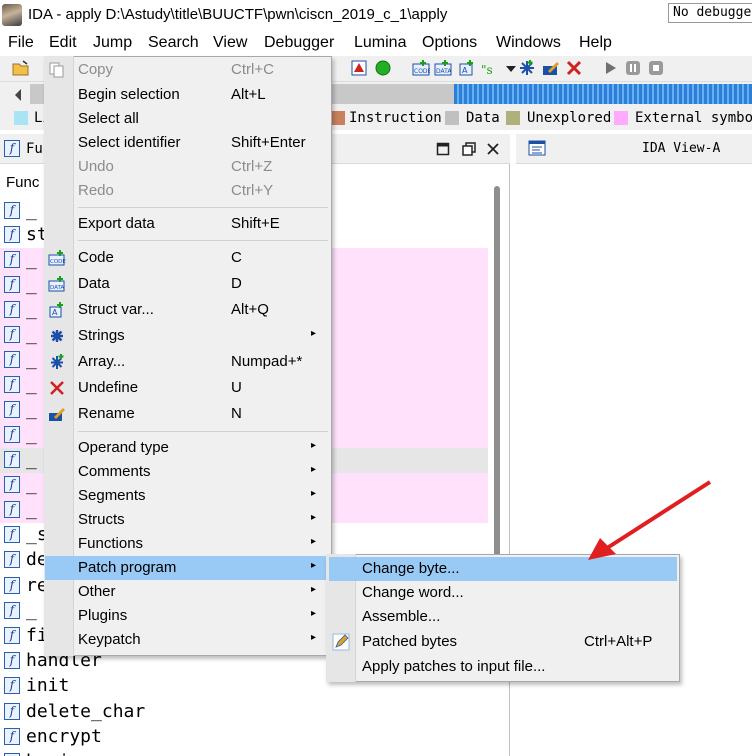  What do you see at coordinates (188, 448) in the screenshot?
I see `menu-item-operand-type: Operand type ▸` at bounding box center [188, 448].